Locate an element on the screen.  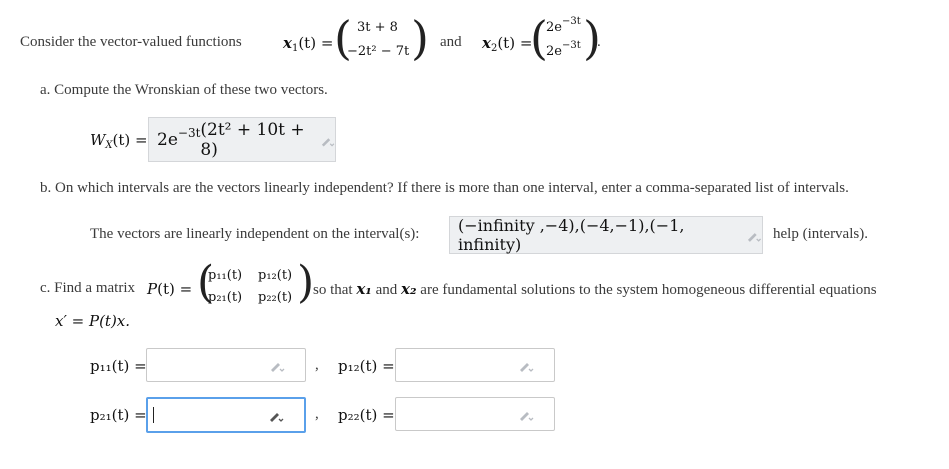
intro-text: Consider the vector-valued functions is located at coordinates (131, 42).